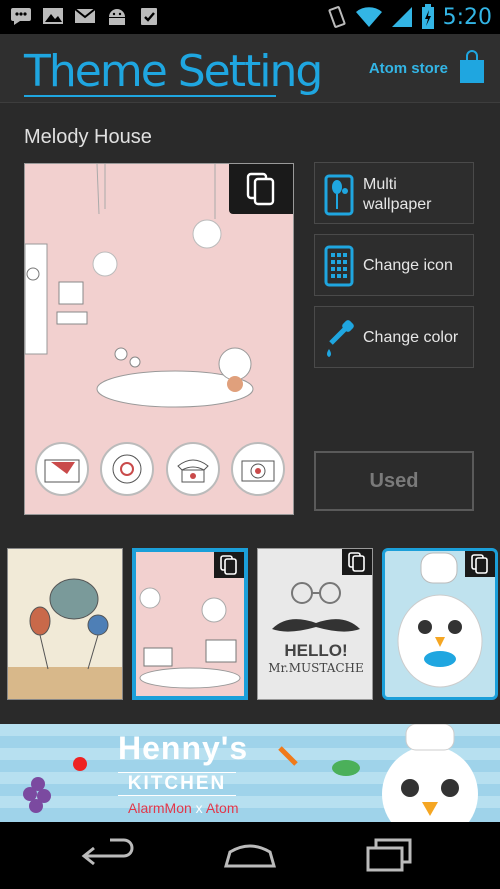 This screenshot has height=889, width=500. What do you see at coordinates (160, 470) in the screenshot?
I see `preview-dock` at bounding box center [160, 470].